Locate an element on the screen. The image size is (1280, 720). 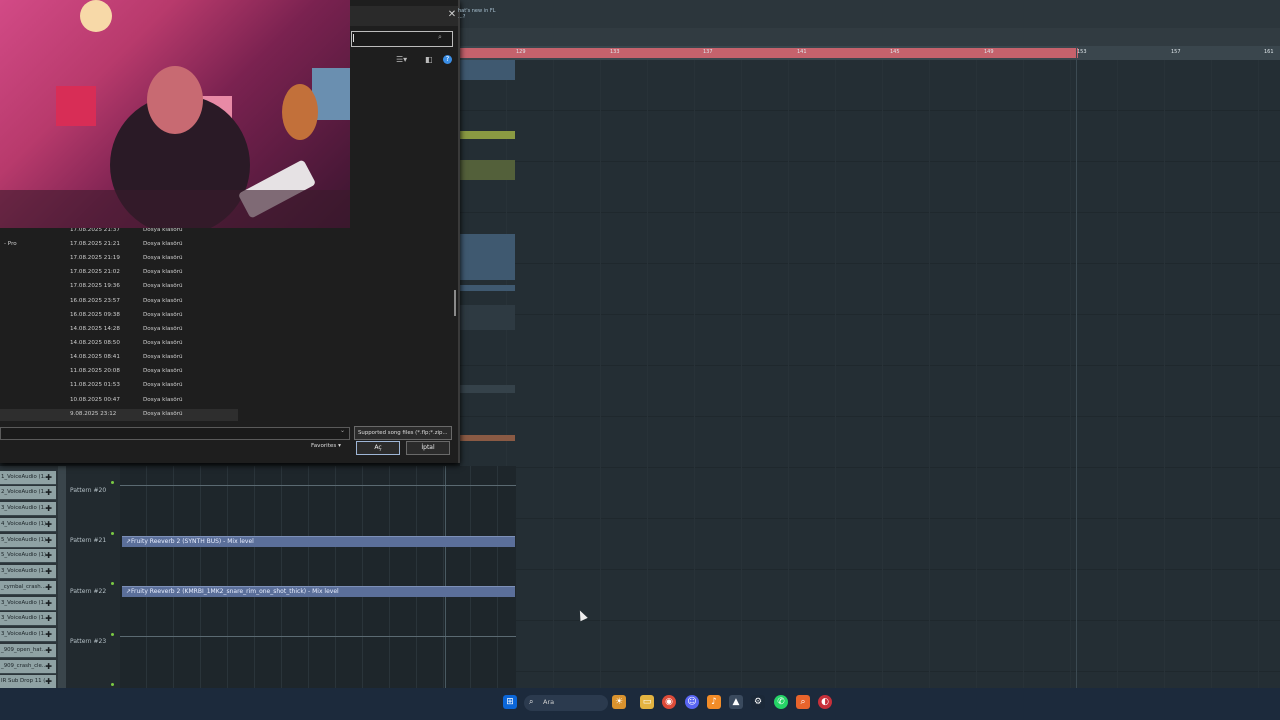
widgets-icon: ☀ is located at coordinates (619, 702).